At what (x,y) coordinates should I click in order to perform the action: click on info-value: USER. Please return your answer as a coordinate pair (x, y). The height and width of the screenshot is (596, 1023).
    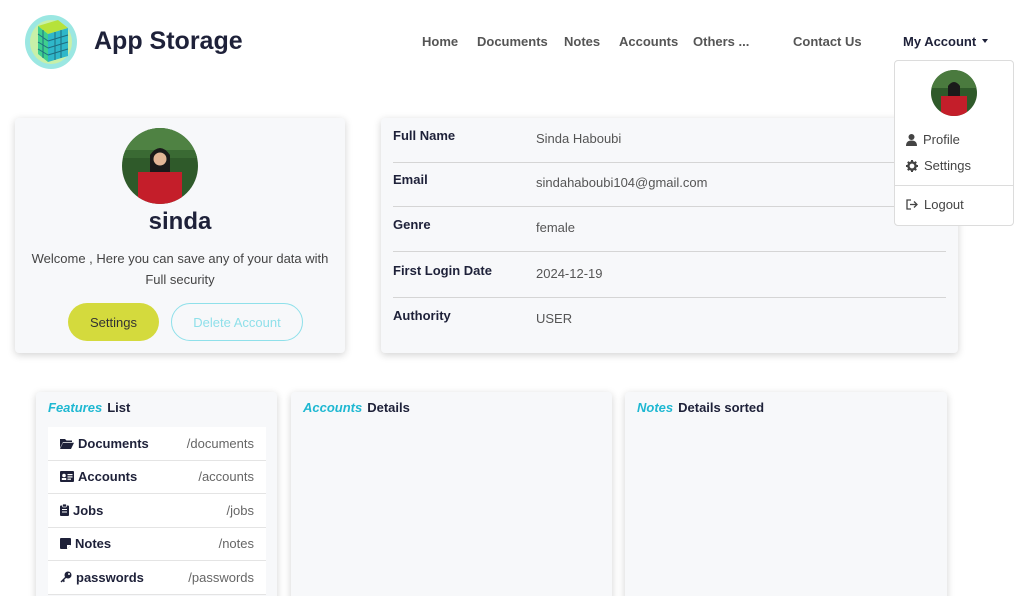
    Looking at the image, I should click on (554, 318).